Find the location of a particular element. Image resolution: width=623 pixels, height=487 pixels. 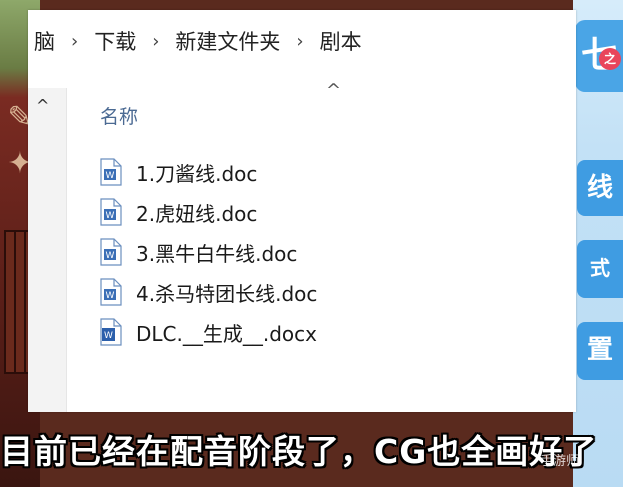

video-subtitle: 目前已经在配音阶段了，CG也全画好了 is located at coordinates (299, 451).